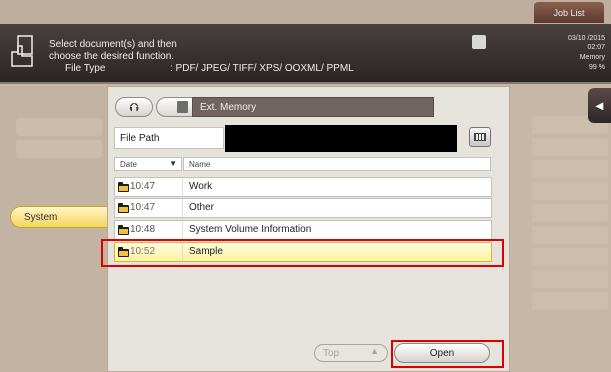  Describe the element at coordinates (128, 164) in the screenshot. I see `date-column-label: Date` at that location.